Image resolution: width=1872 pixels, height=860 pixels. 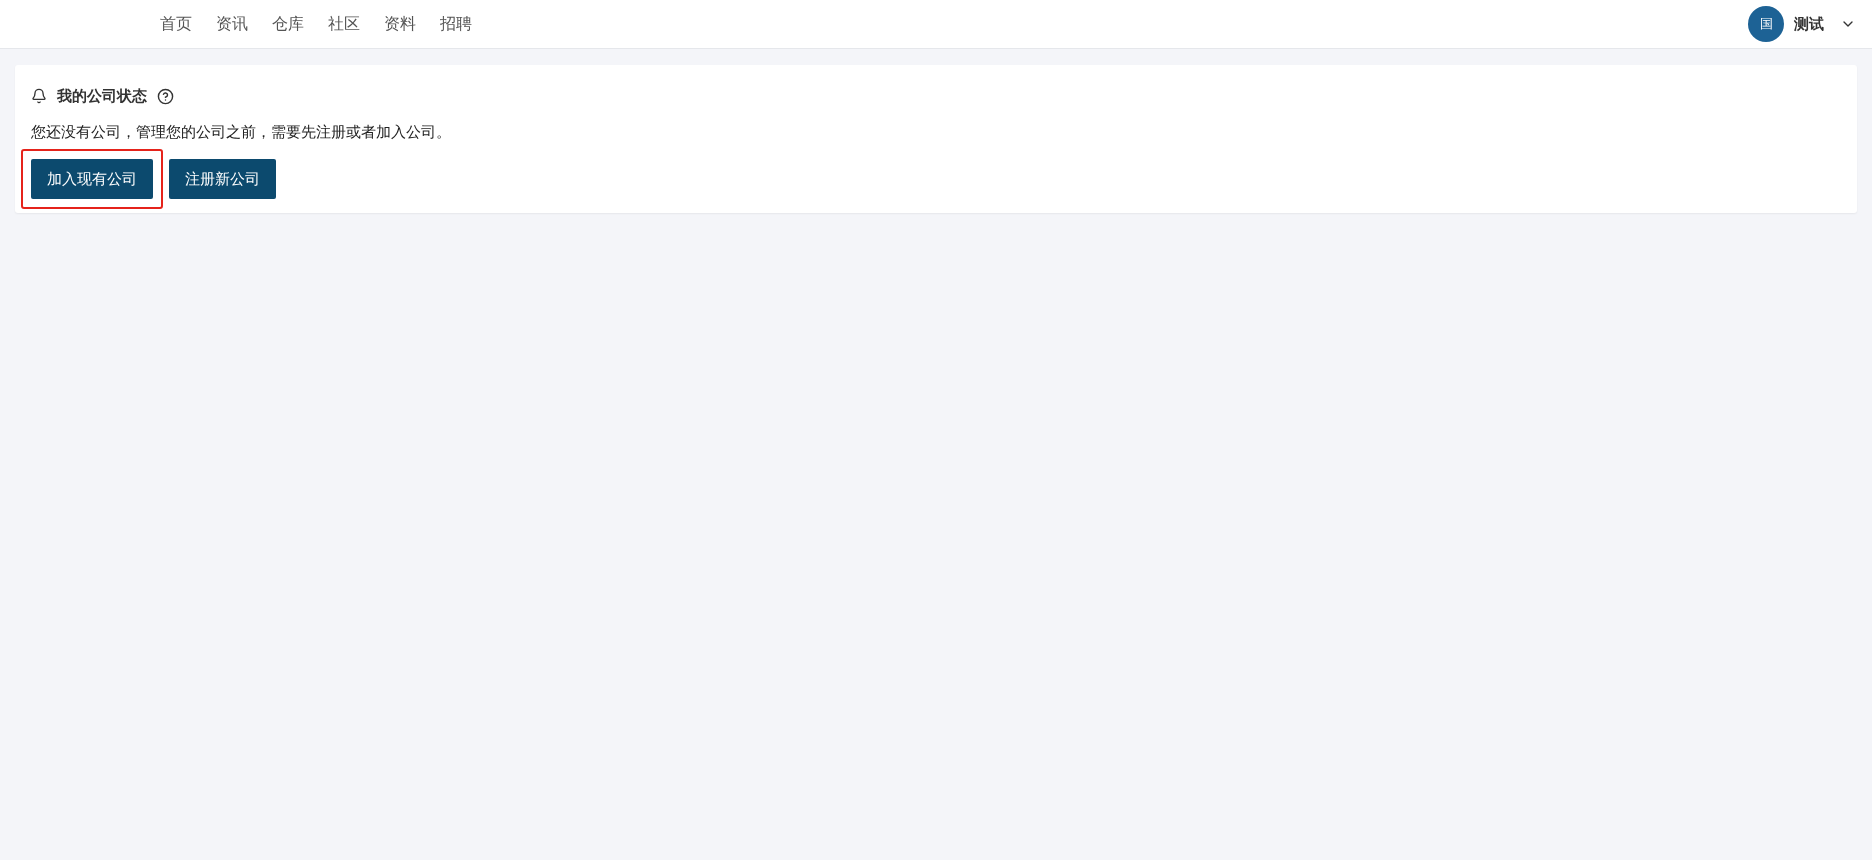 I want to click on bell-icon, so click(x=39, y=96).